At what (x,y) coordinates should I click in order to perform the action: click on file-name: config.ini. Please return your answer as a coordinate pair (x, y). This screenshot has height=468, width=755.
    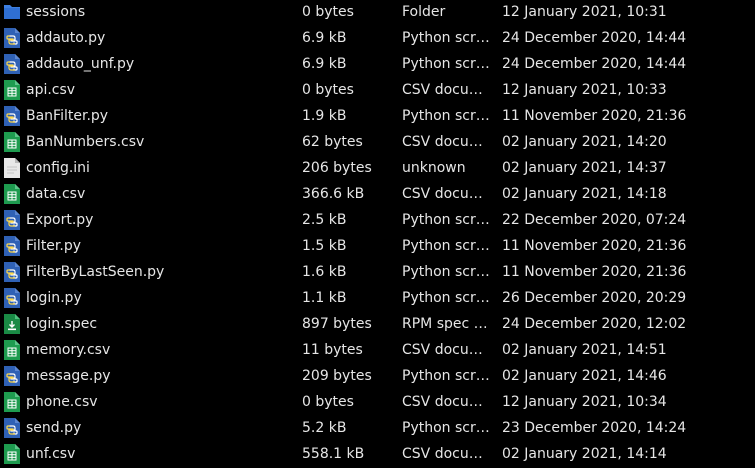
    Looking at the image, I should click on (58, 168).